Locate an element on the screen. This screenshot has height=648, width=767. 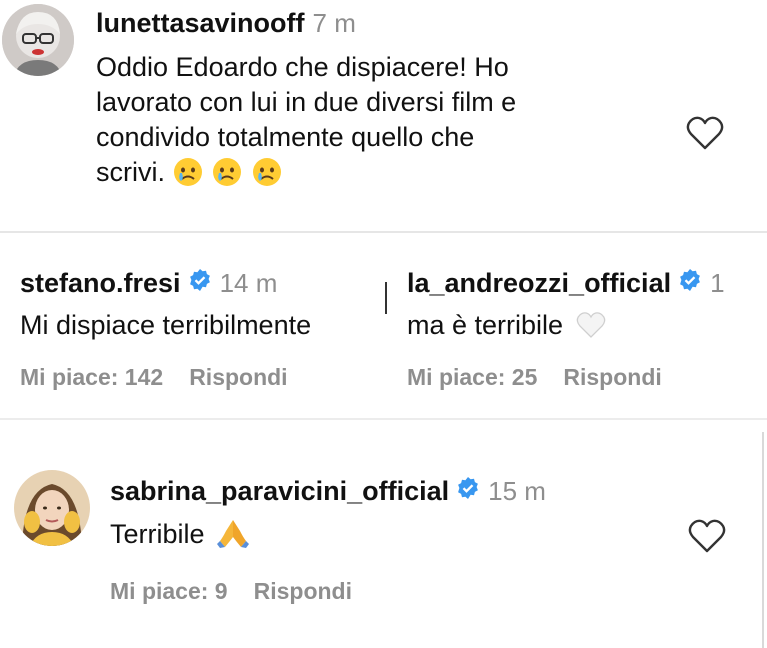
likes-count: Mi piace: 142 is located at coordinates (91, 377).